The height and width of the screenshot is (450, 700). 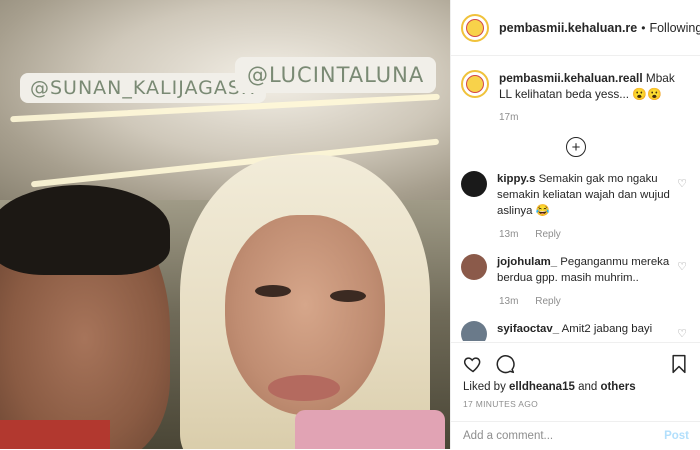 What do you see at coordinates (617, 387) in the screenshot?
I see `liked-by-others: others` at bounding box center [617, 387].